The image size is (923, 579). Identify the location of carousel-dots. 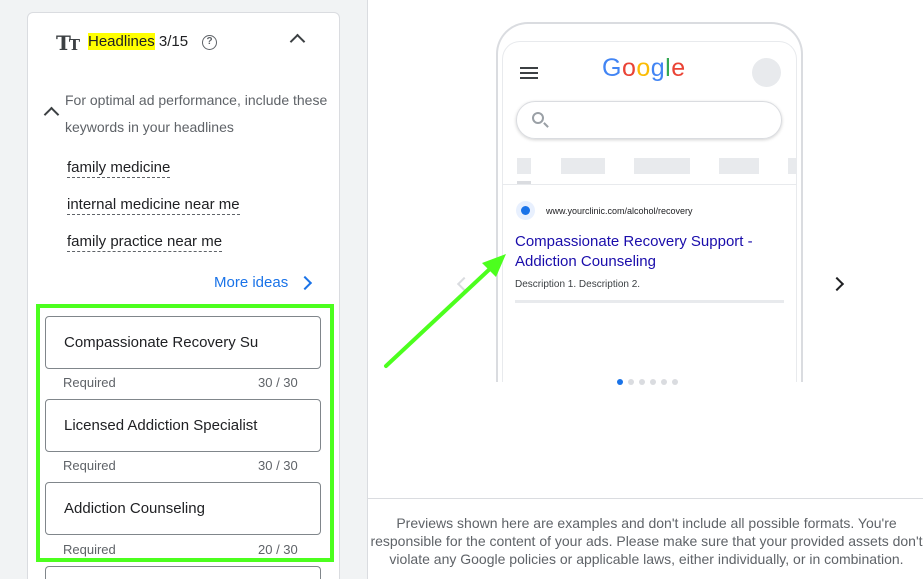
(647, 382).